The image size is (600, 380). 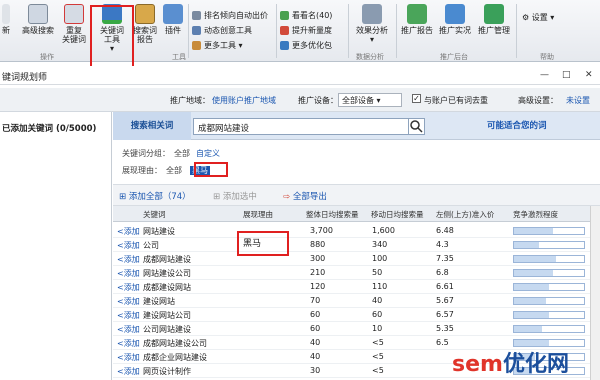 What do you see at coordinates (305, 196) in the screenshot?
I see `export-all-button: ⇨ 全部导出` at bounding box center [305, 196].